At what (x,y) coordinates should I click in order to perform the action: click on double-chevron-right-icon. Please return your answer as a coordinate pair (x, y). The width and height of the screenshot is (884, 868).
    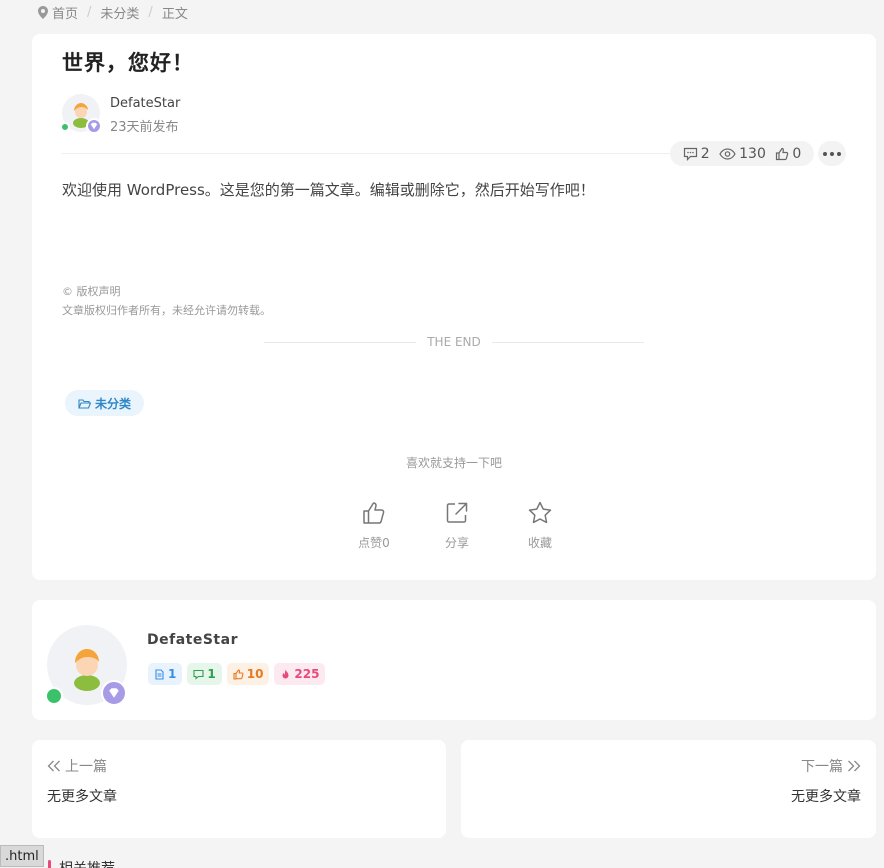
    Looking at the image, I should click on (854, 766).